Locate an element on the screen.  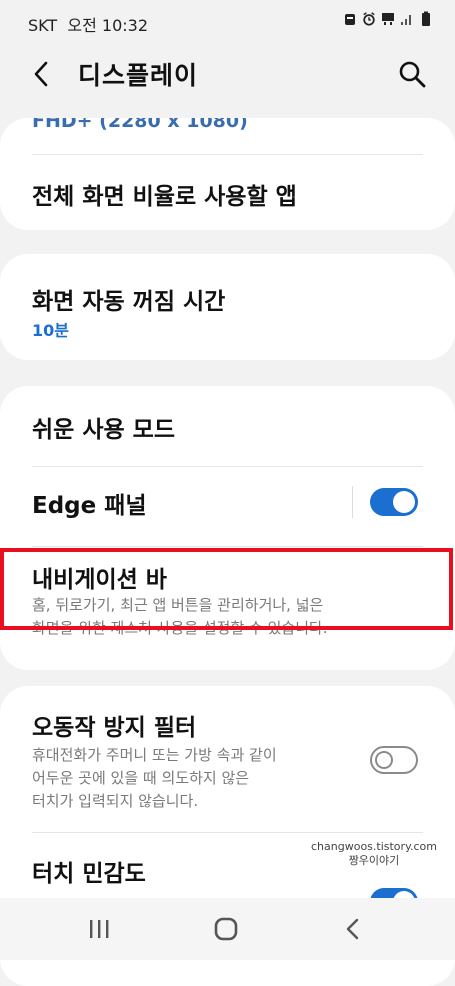
alarm-icon is located at coordinates (369, 19).